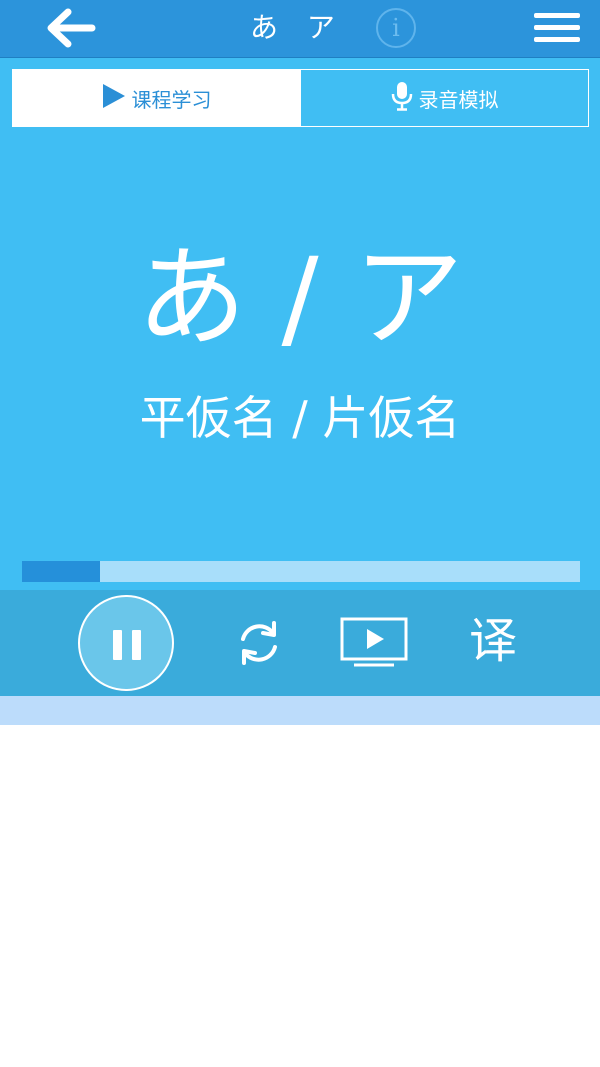  What do you see at coordinates (136, 645) in the screenshot?
I see `pause-icon-bar` at bounding box center [136, 645].